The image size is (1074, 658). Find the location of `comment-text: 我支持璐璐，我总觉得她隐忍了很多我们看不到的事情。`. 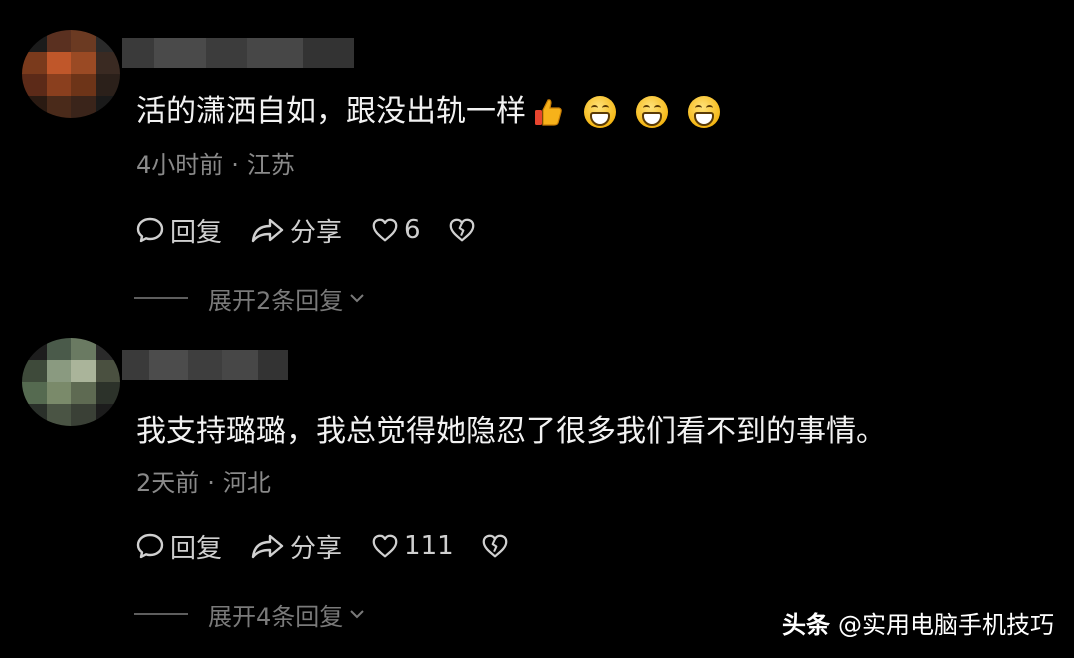

comment-text: 我支持璐璐，我总觉得她隐忍了很多我们看不到的事情。 is located at coordinates (511, 432).